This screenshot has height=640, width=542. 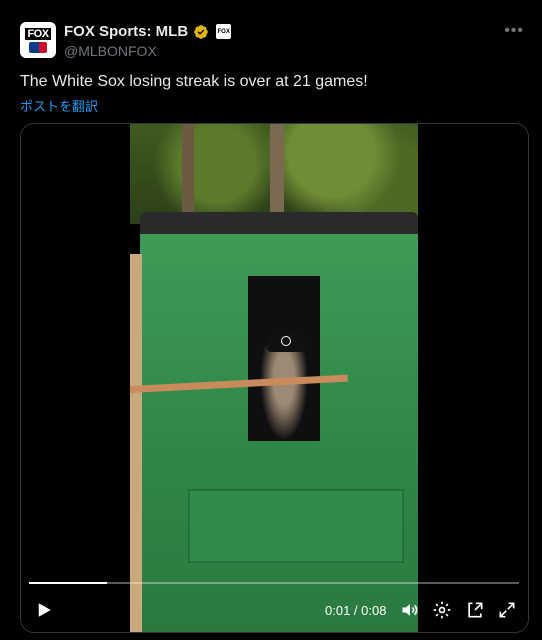 I want to click on video-time: 0:01 / 0:08, so click(x=356, y=610).